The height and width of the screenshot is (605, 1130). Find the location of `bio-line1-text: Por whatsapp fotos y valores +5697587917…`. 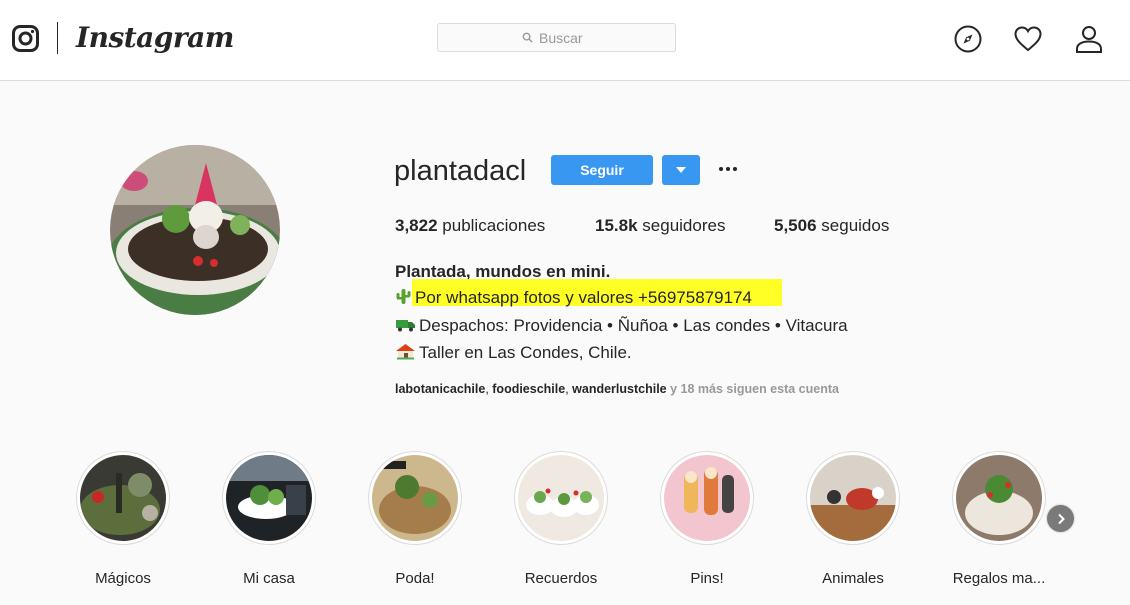

bio-line1-text: Por whatsapp fotos y valores +5697587917… is located at coordinates (583, 297).